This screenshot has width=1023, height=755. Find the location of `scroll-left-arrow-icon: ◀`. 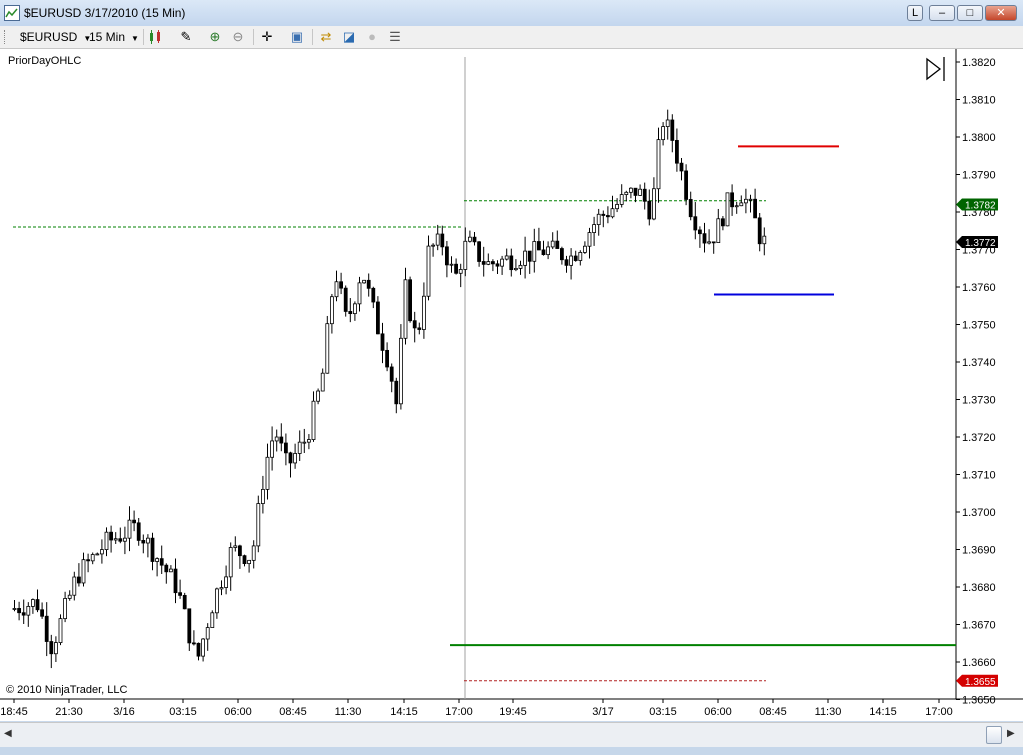

scroll-left-arrow-icon: ◀ is located at coordinates (8, 733).